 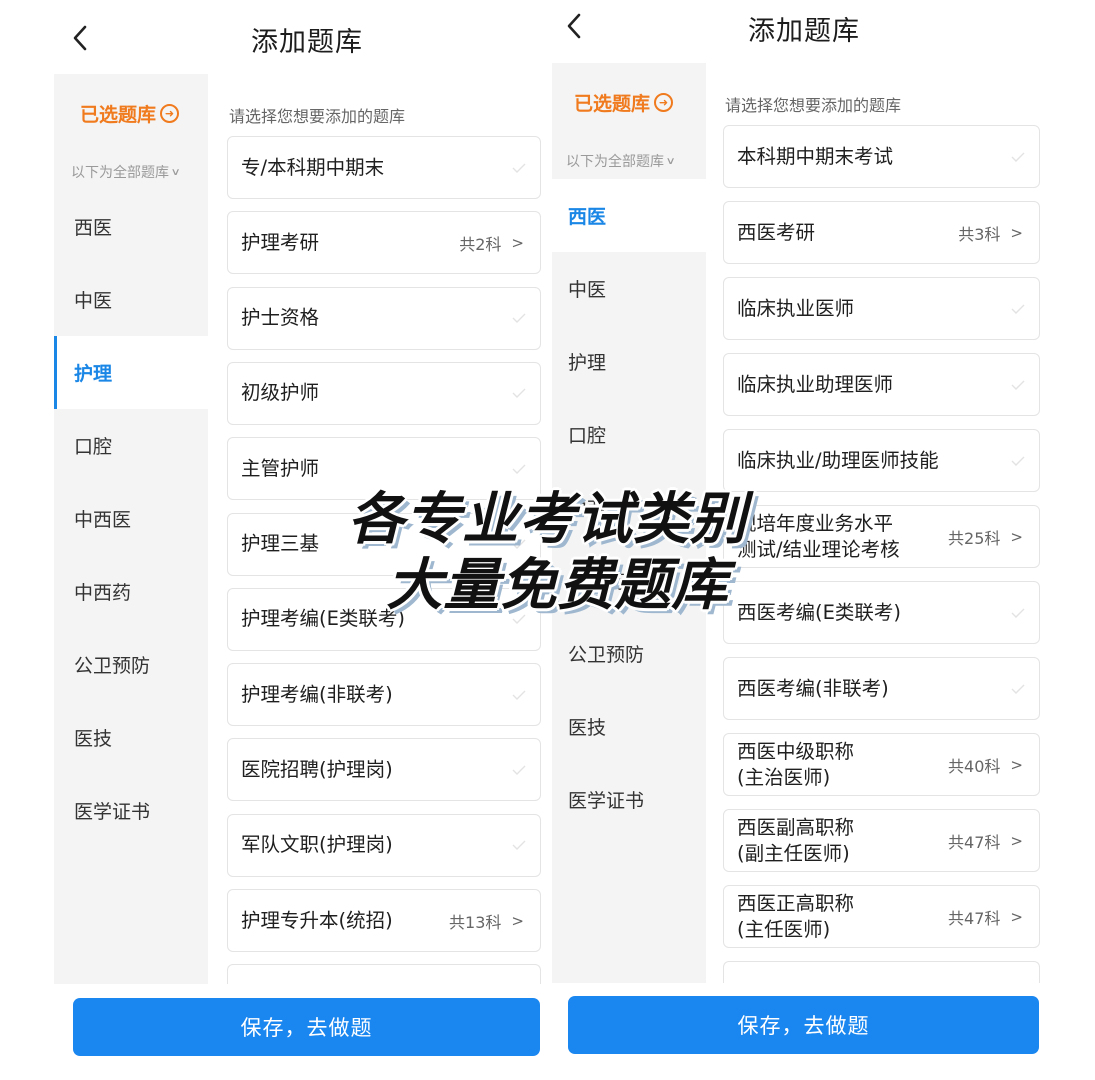 What do you see at coordinates (612, 104) in the screenshot?
I see `selected-bank-label: 已选题库` at bounding box center [612, 104].